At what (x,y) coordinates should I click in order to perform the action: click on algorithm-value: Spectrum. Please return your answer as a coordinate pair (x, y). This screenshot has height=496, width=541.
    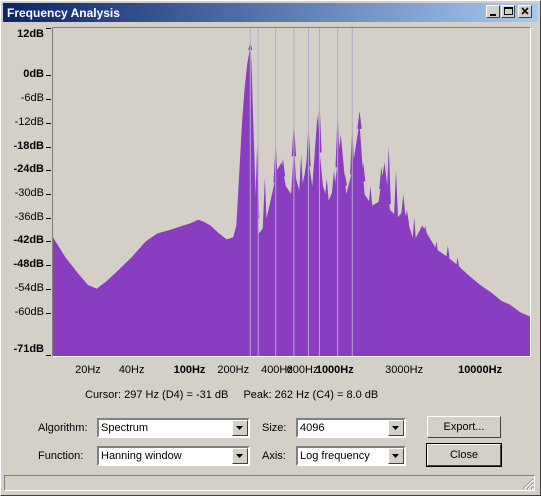
    Looking at the image, I should click on (125, 428).